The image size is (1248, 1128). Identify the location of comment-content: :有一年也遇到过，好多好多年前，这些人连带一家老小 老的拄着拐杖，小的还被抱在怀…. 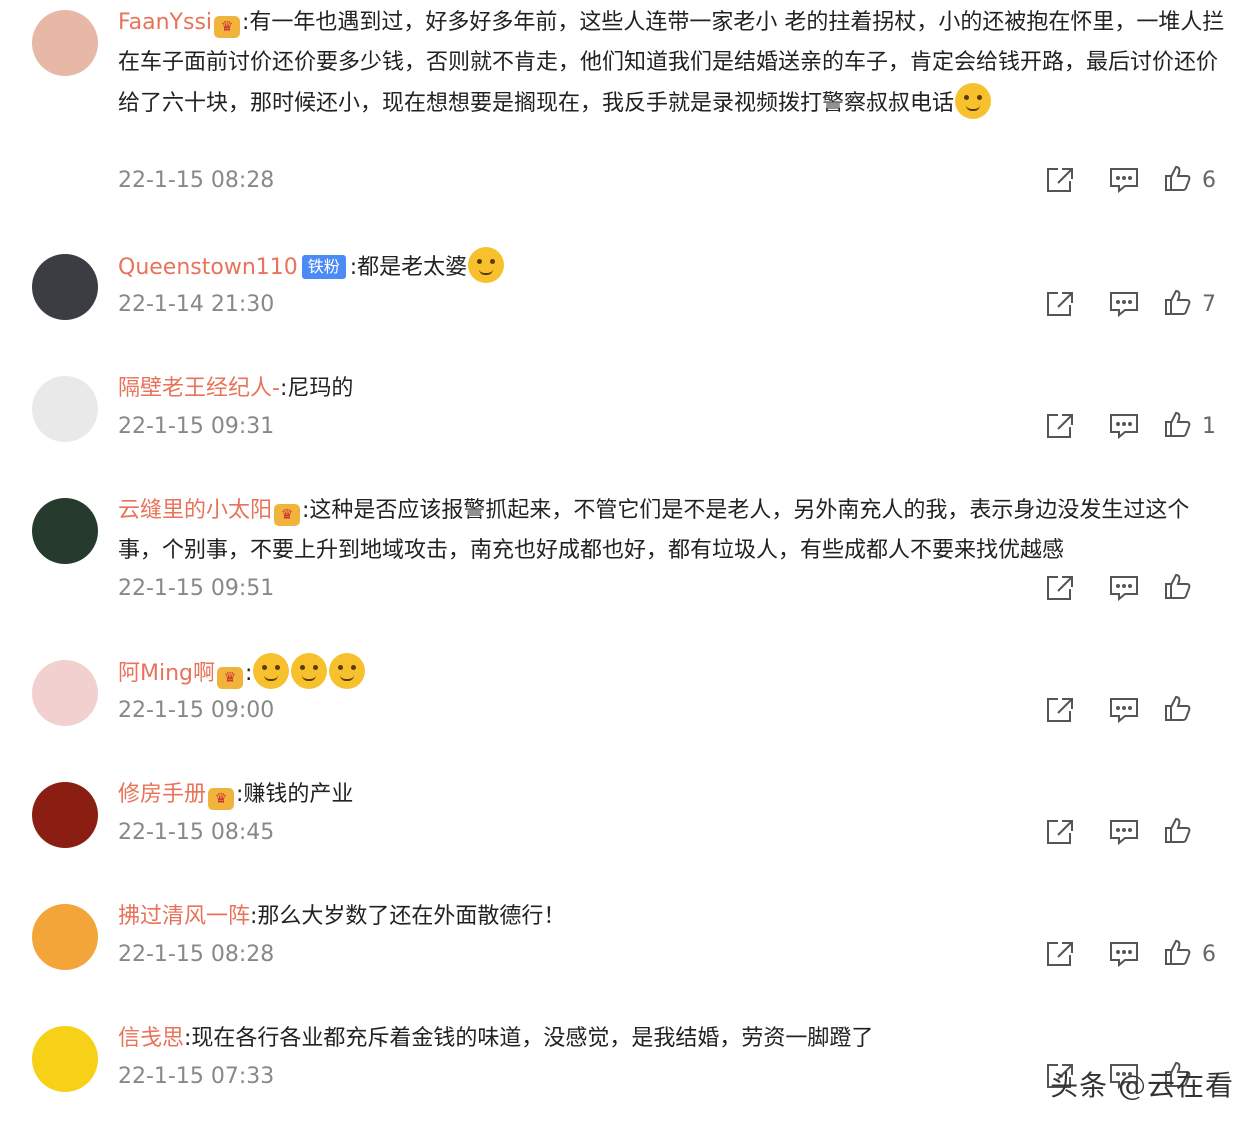
(671, 63).